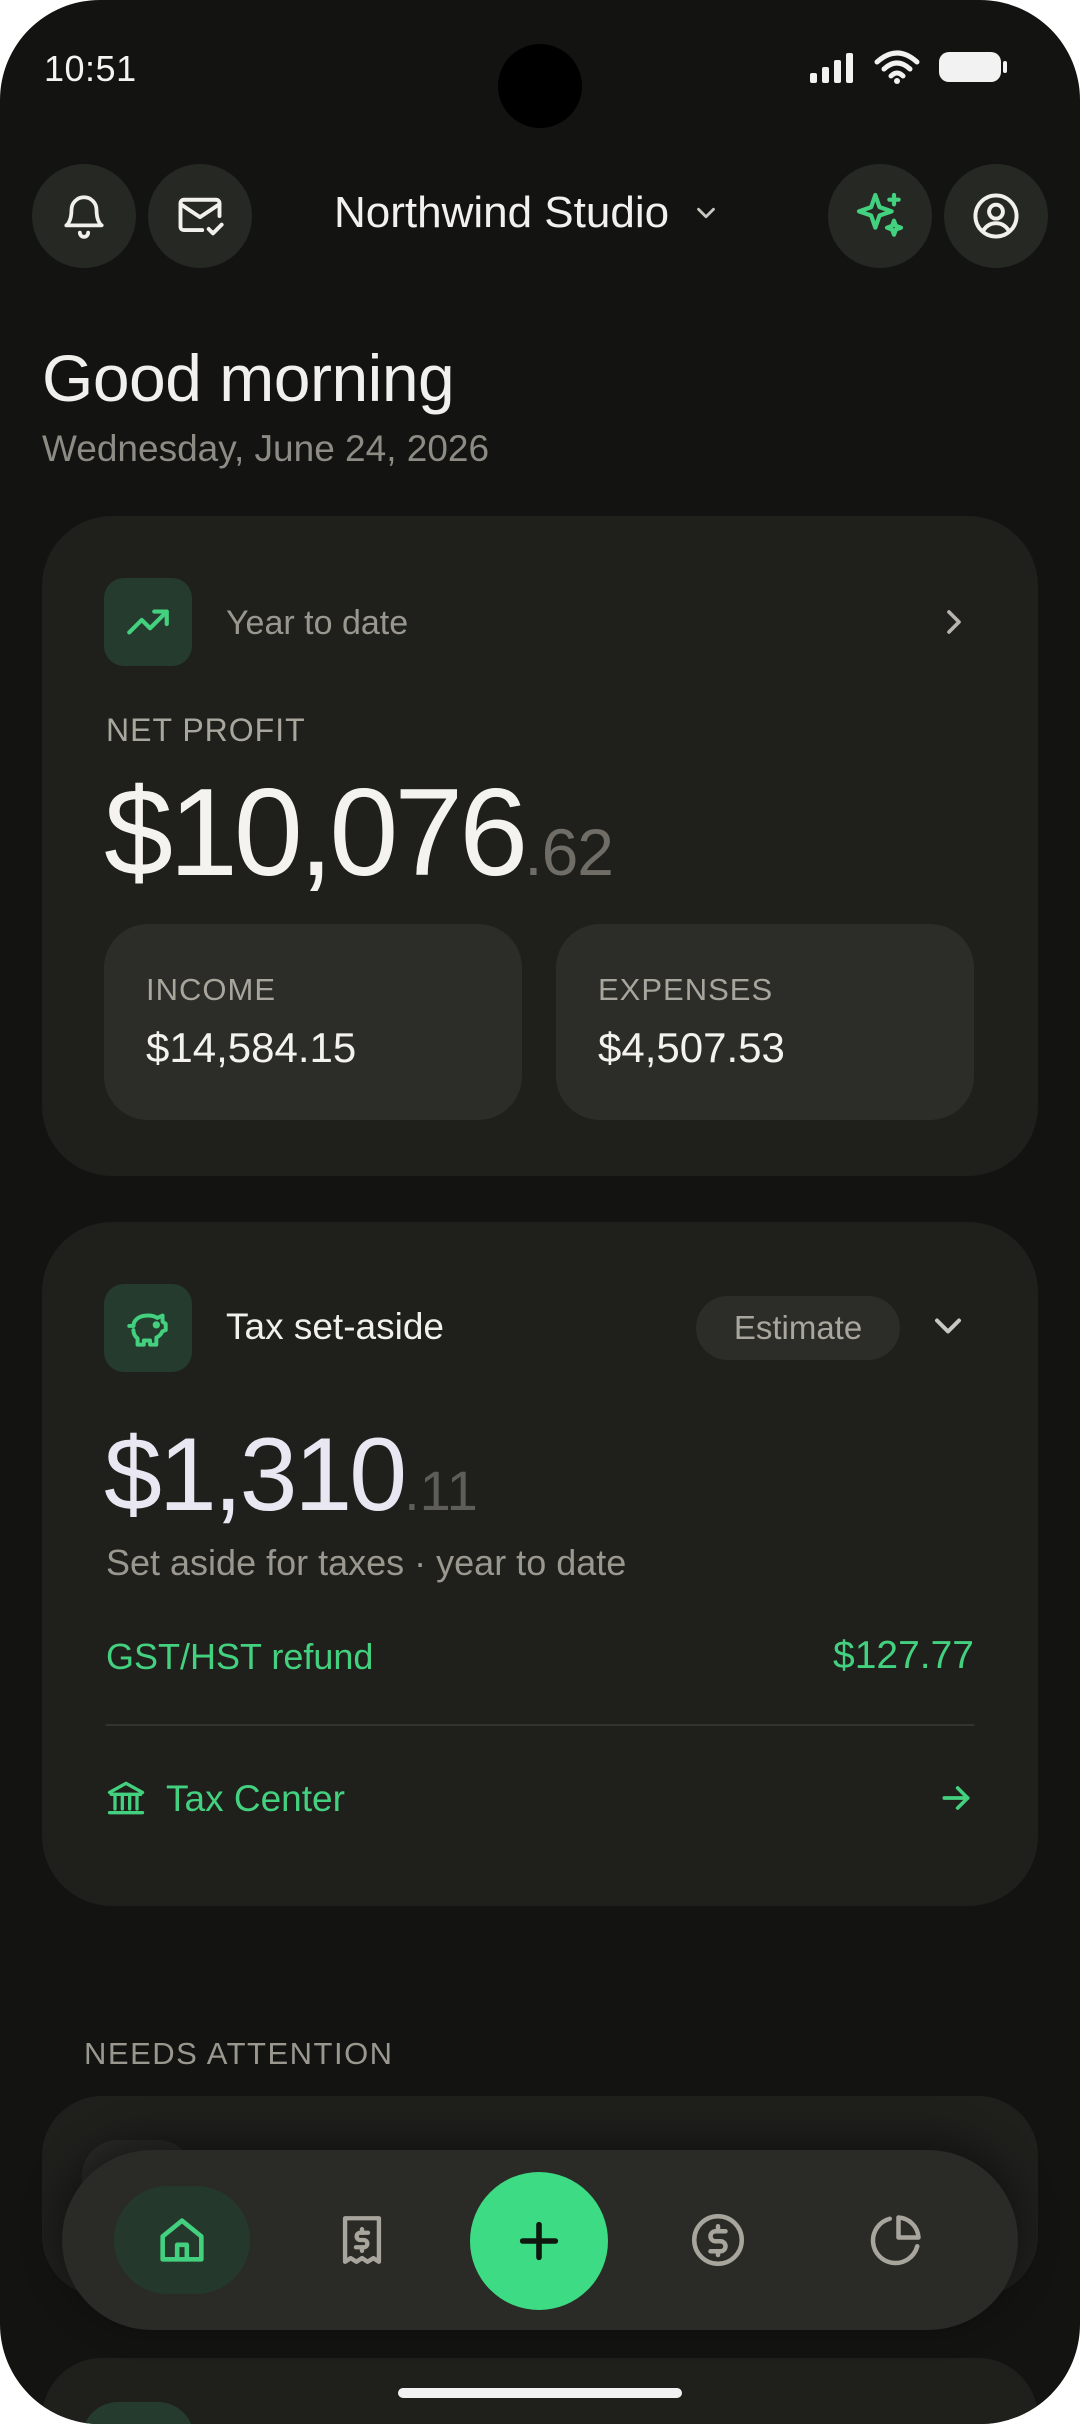 This screenshot has width=1080, height=2424. I want to click on ai-assistant-button, so click(880, 216).